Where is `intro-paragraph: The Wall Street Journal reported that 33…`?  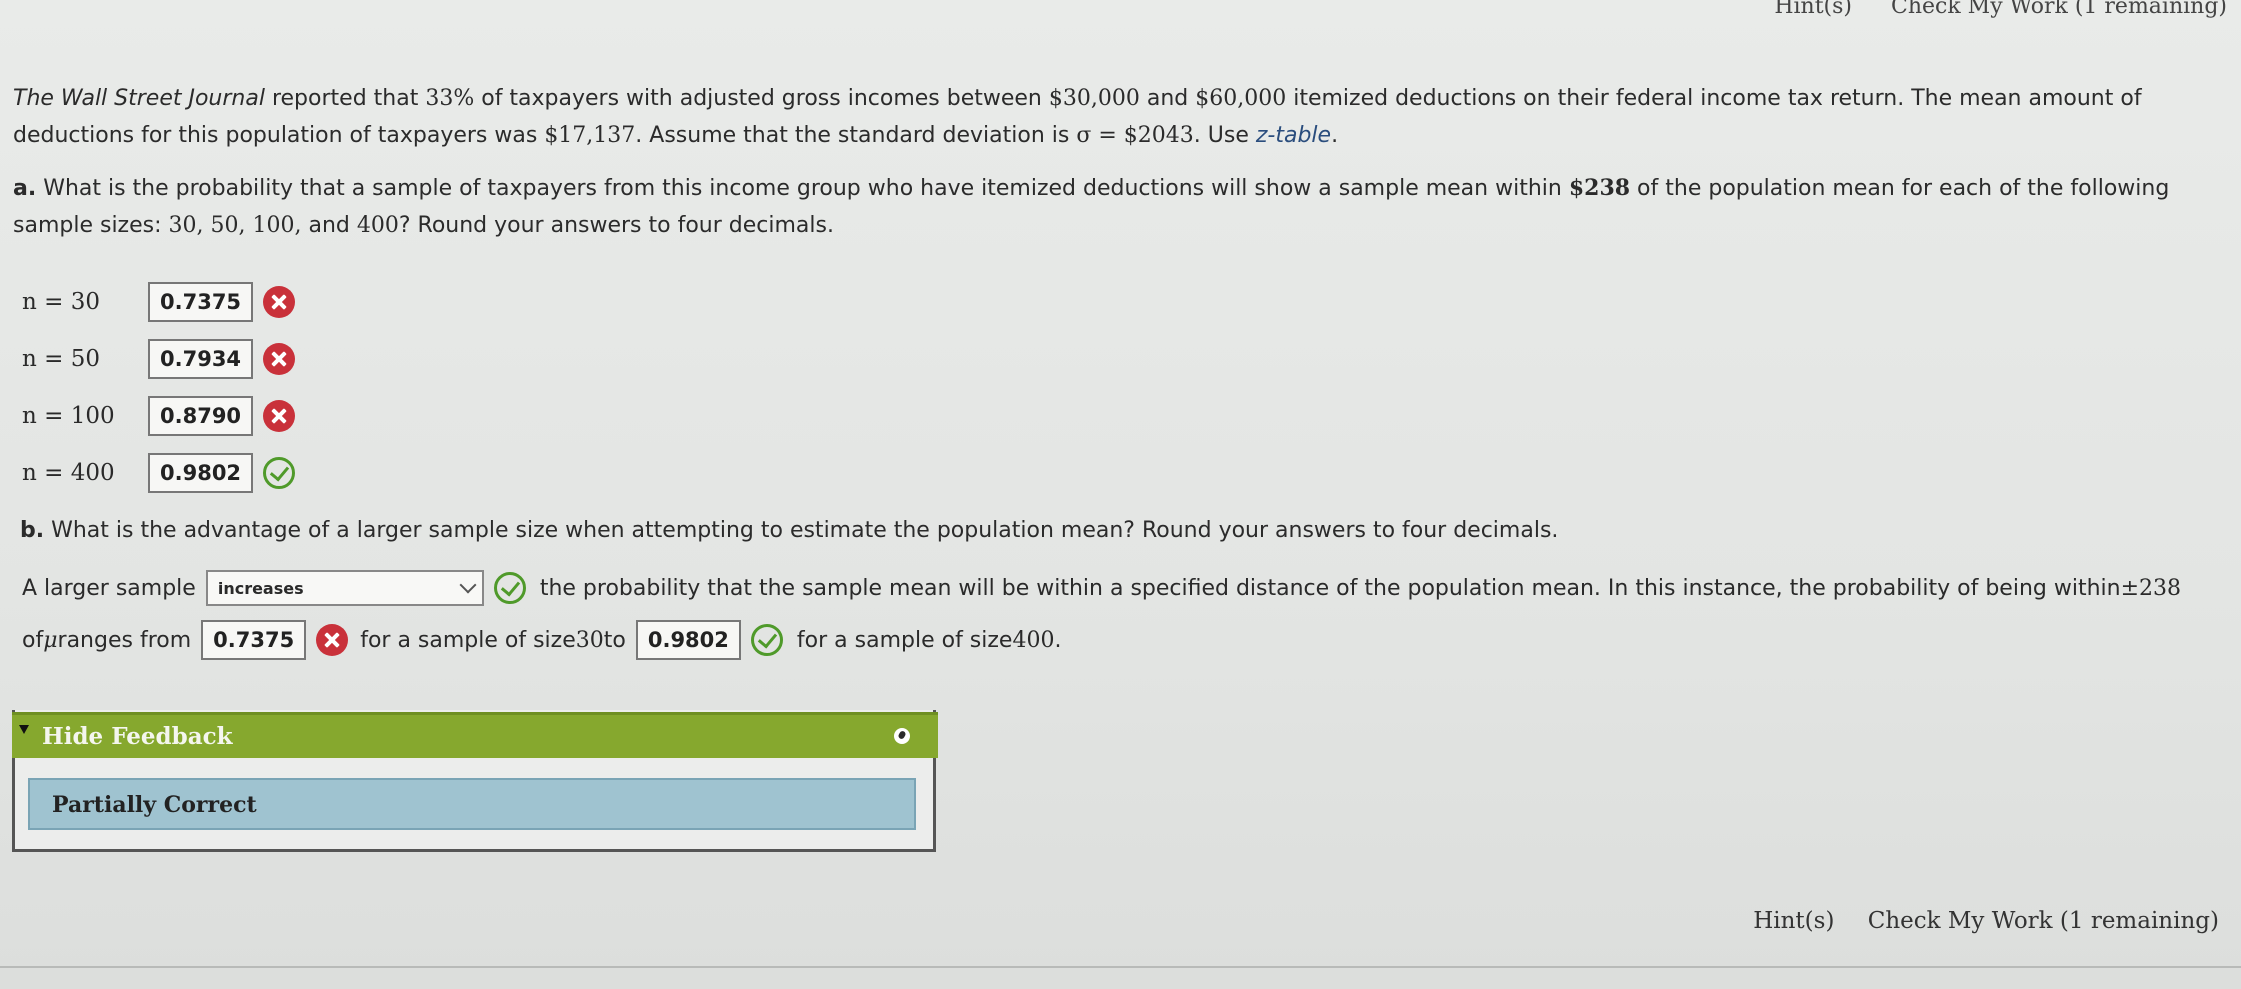 intro-paragraph: The Wall Street Journal reported that 33… is located at coordinates (1077, 117).